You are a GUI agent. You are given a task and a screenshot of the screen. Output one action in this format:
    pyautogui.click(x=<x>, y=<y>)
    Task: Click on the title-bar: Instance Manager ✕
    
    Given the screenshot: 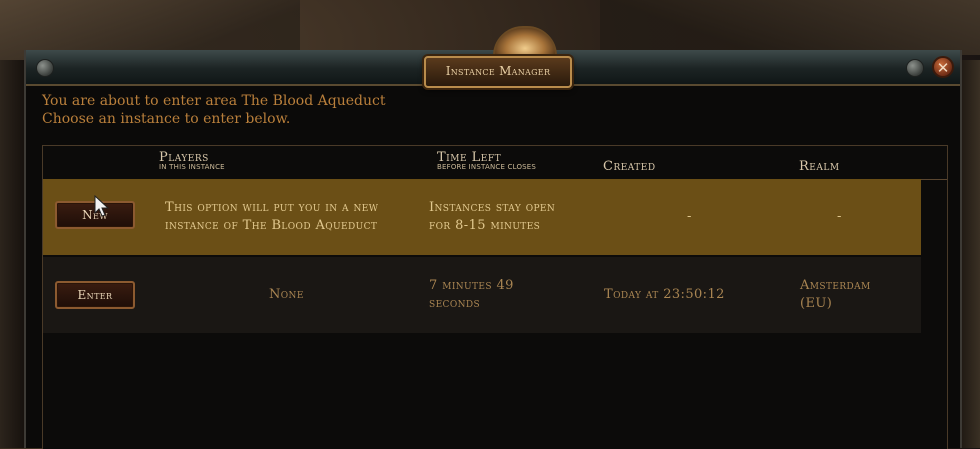 What is the action you would take?
    pyautogui.click(x=493, y=57)
    